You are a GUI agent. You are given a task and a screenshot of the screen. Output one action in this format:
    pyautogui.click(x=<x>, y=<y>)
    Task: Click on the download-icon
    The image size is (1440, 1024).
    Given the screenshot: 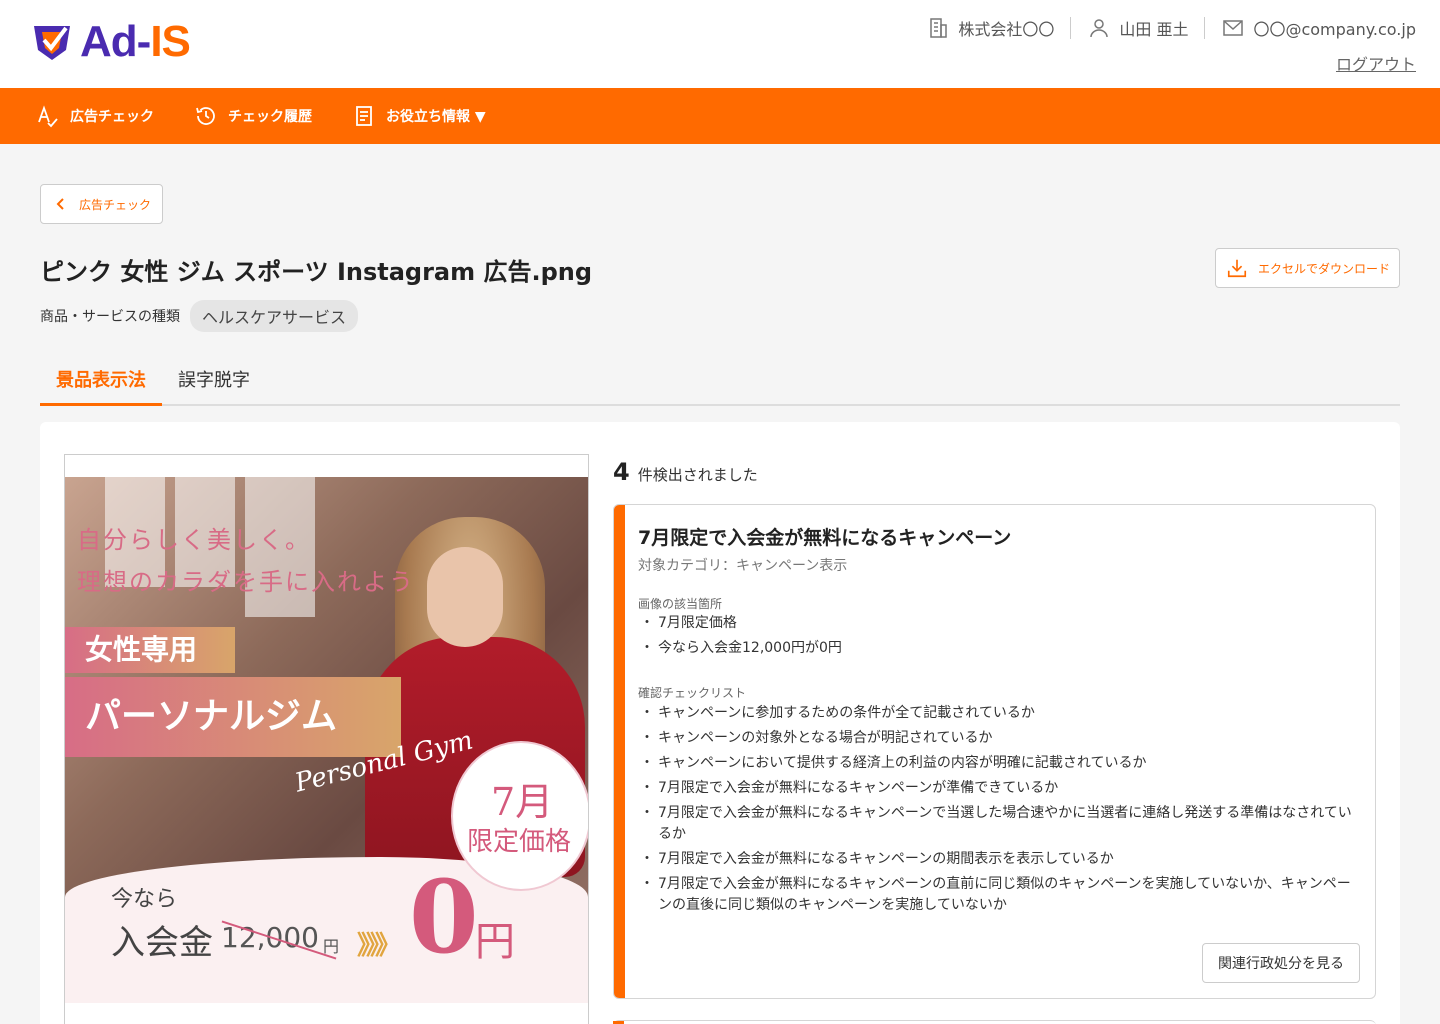 What is the action you would take?
    pyautogui.click(x=1237, y=268)
    